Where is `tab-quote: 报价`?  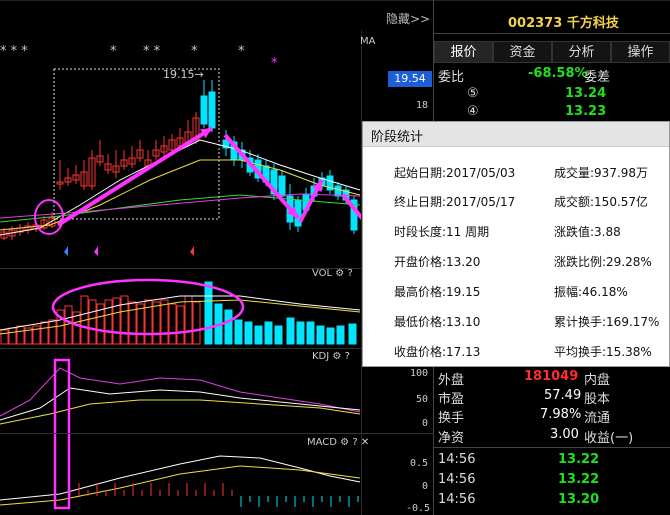 tab-quote: 报价 is located at coordinates (463, 52).